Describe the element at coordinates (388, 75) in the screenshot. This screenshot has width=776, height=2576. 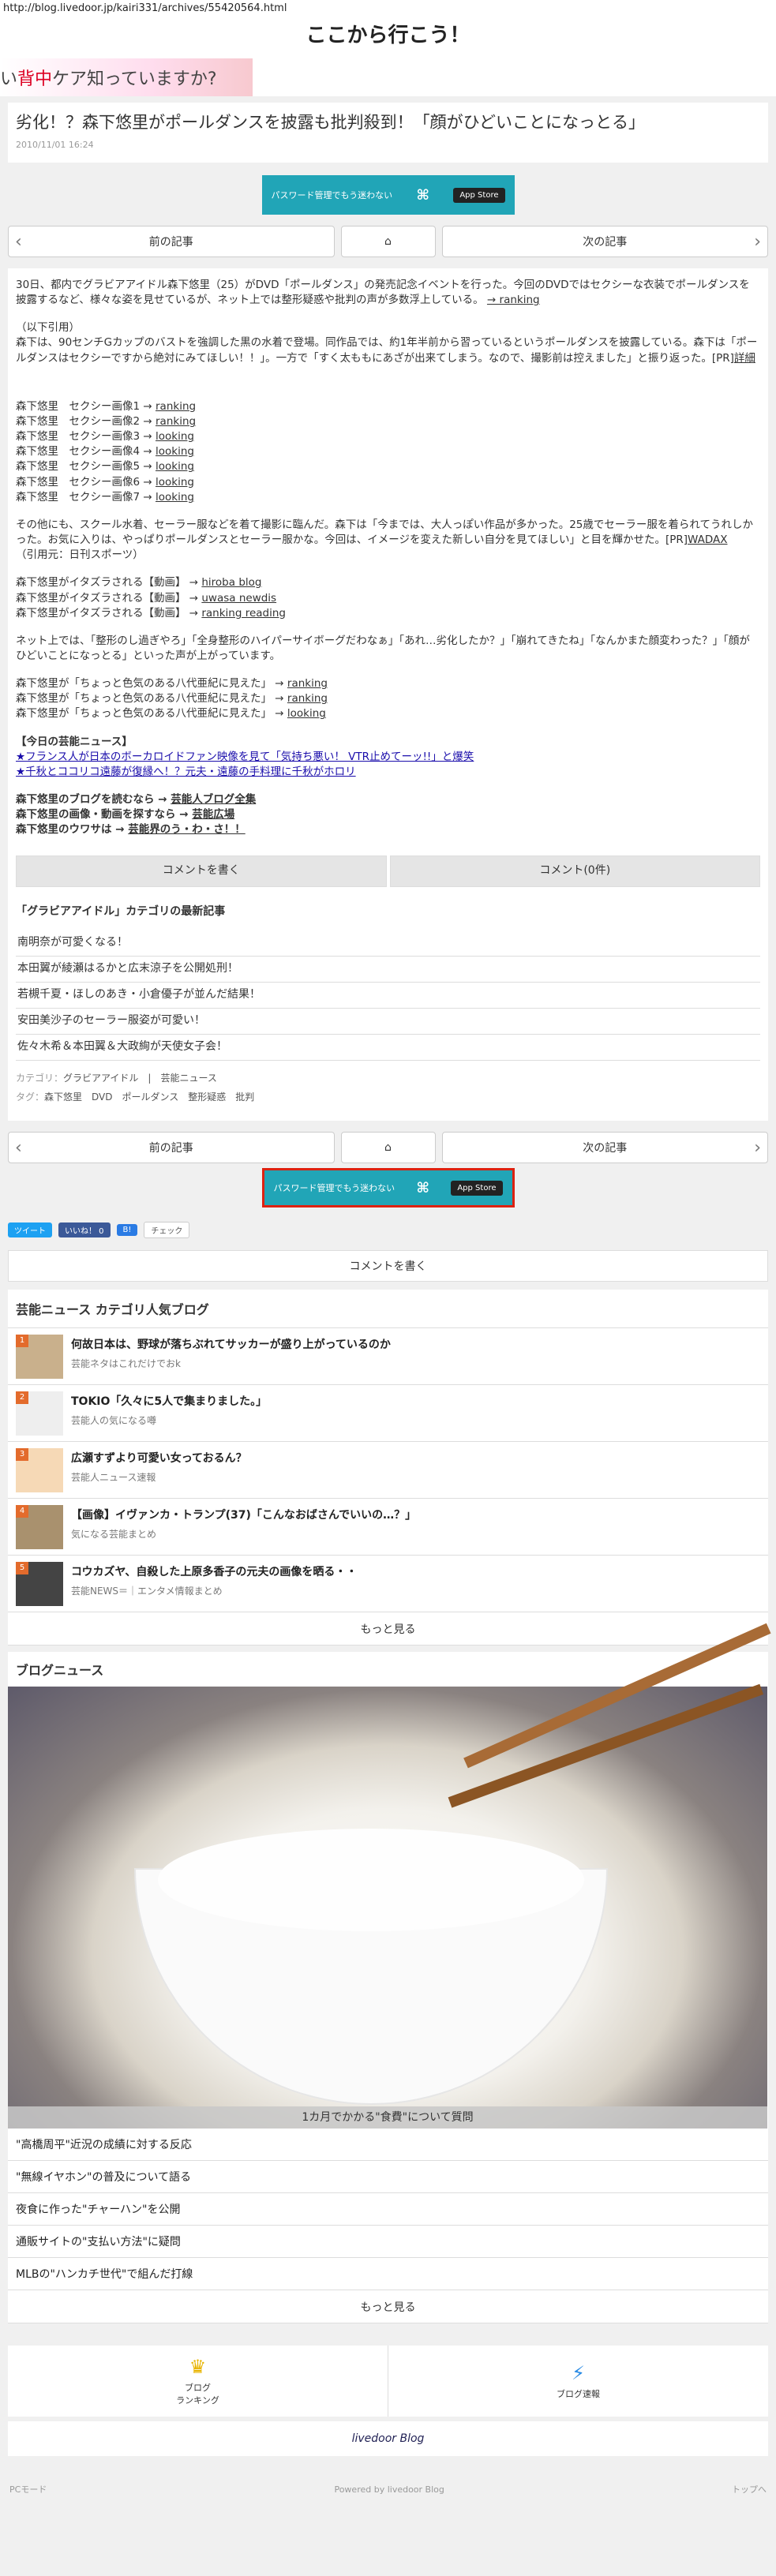
I see `banner-ad: い背中ケア知っていますか?` at that location.